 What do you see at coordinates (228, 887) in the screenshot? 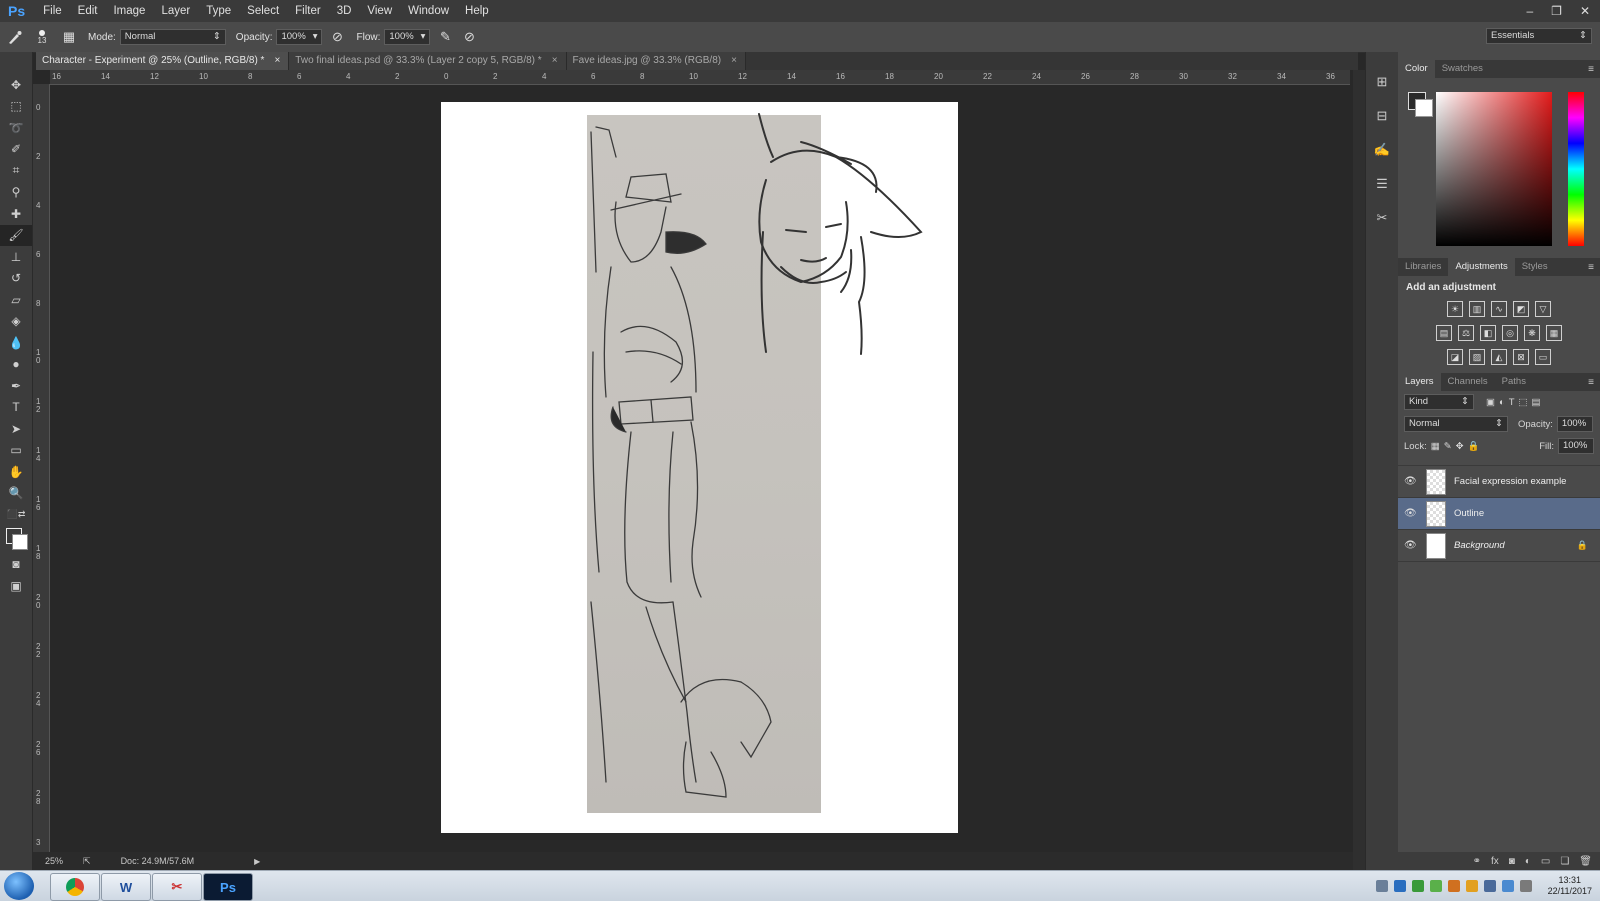
I see `photoshop-taskbar-button: Ps` at bounding box center [228, 887].